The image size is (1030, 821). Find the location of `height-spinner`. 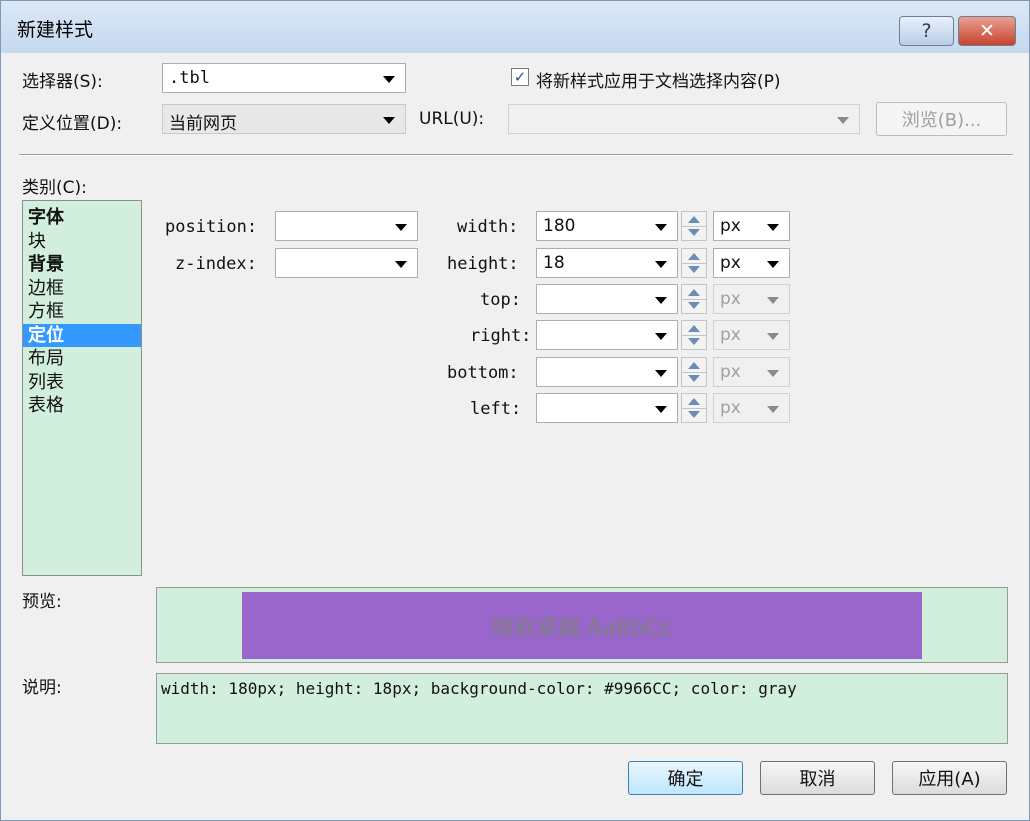

height-spinner is located at coordinates (694, 263).